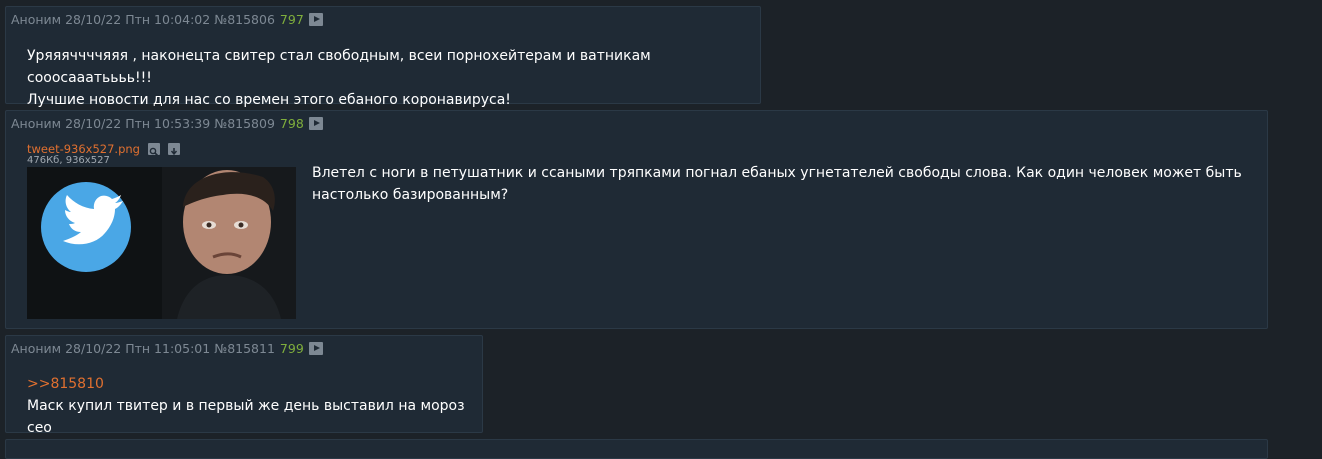 The image size is (1322, 459). I want to click on post-date: 28/10/22 Птн 10:53:39, so click(138, 123).